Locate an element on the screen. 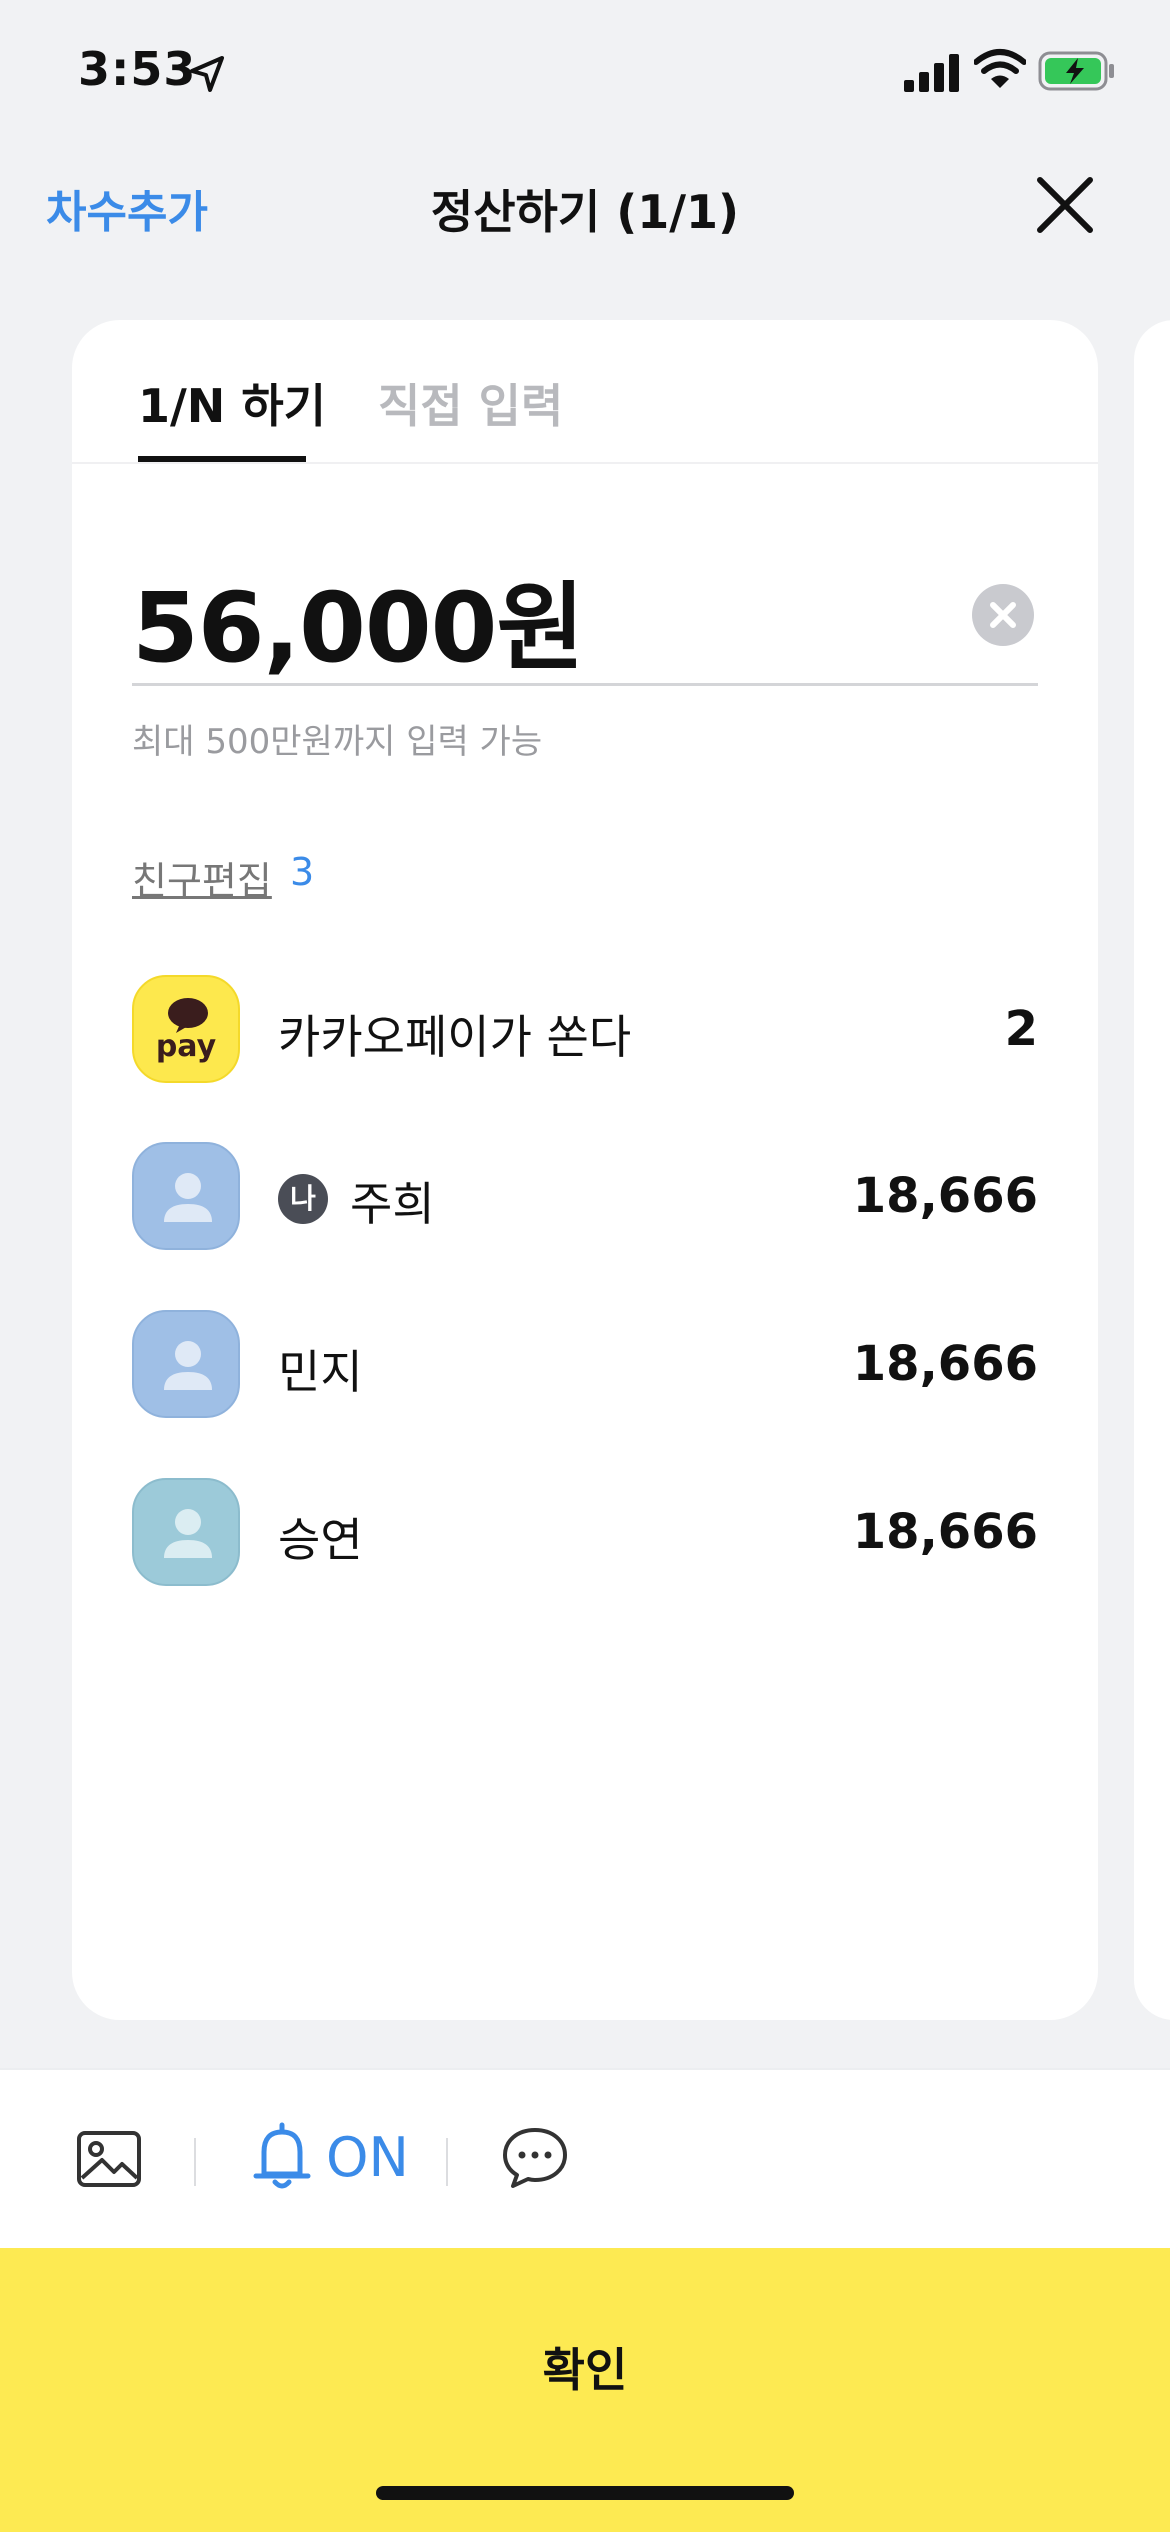 This screenshot has width=1170, height=2532. amount-value: 56,000원 is located at coordinates (358, 619).